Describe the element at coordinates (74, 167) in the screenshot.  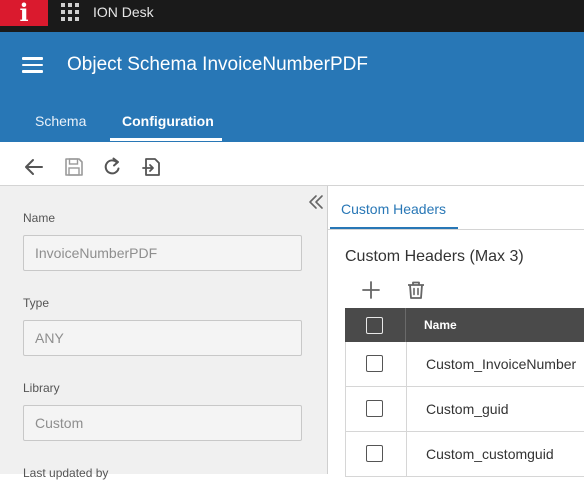
I see `save-icon` at that location.